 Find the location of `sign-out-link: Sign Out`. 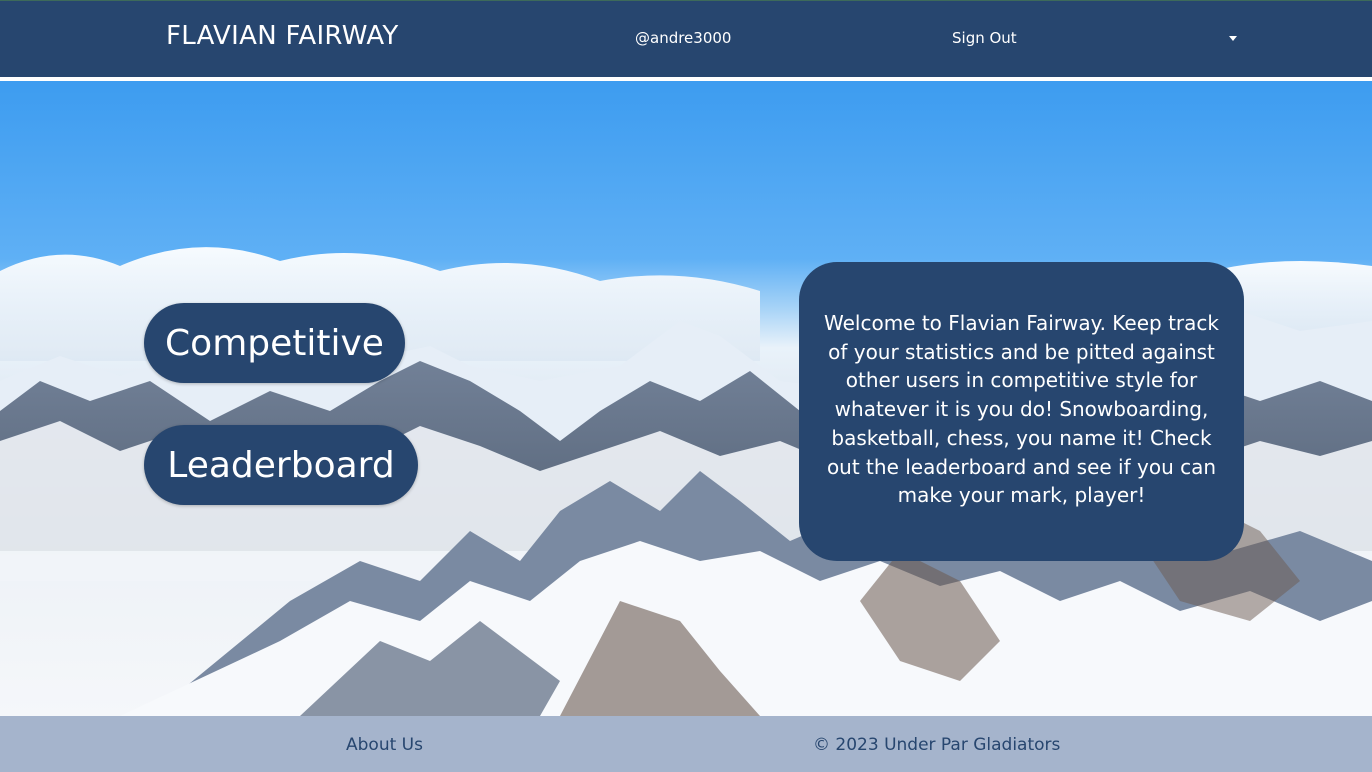

sign-out-link: Sign Out is located at coordinates (984, 38).